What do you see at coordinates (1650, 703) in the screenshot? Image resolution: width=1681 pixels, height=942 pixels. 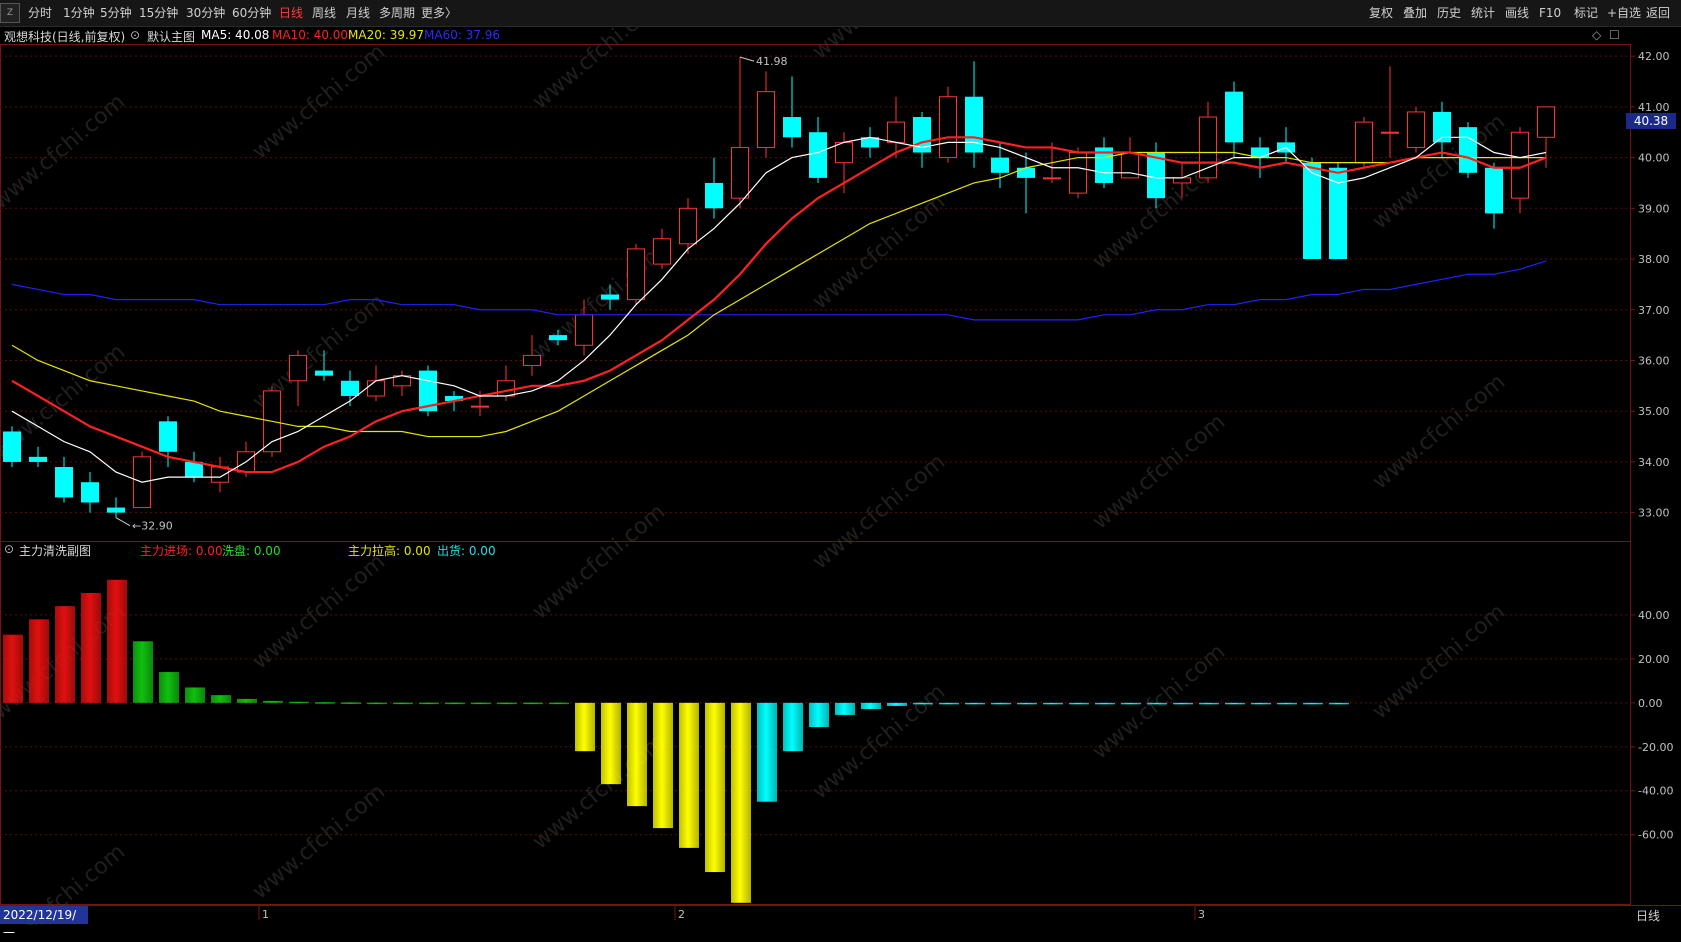 I see `indicator-y-tick-label: 0.00` at bounding box center [1650, 703].